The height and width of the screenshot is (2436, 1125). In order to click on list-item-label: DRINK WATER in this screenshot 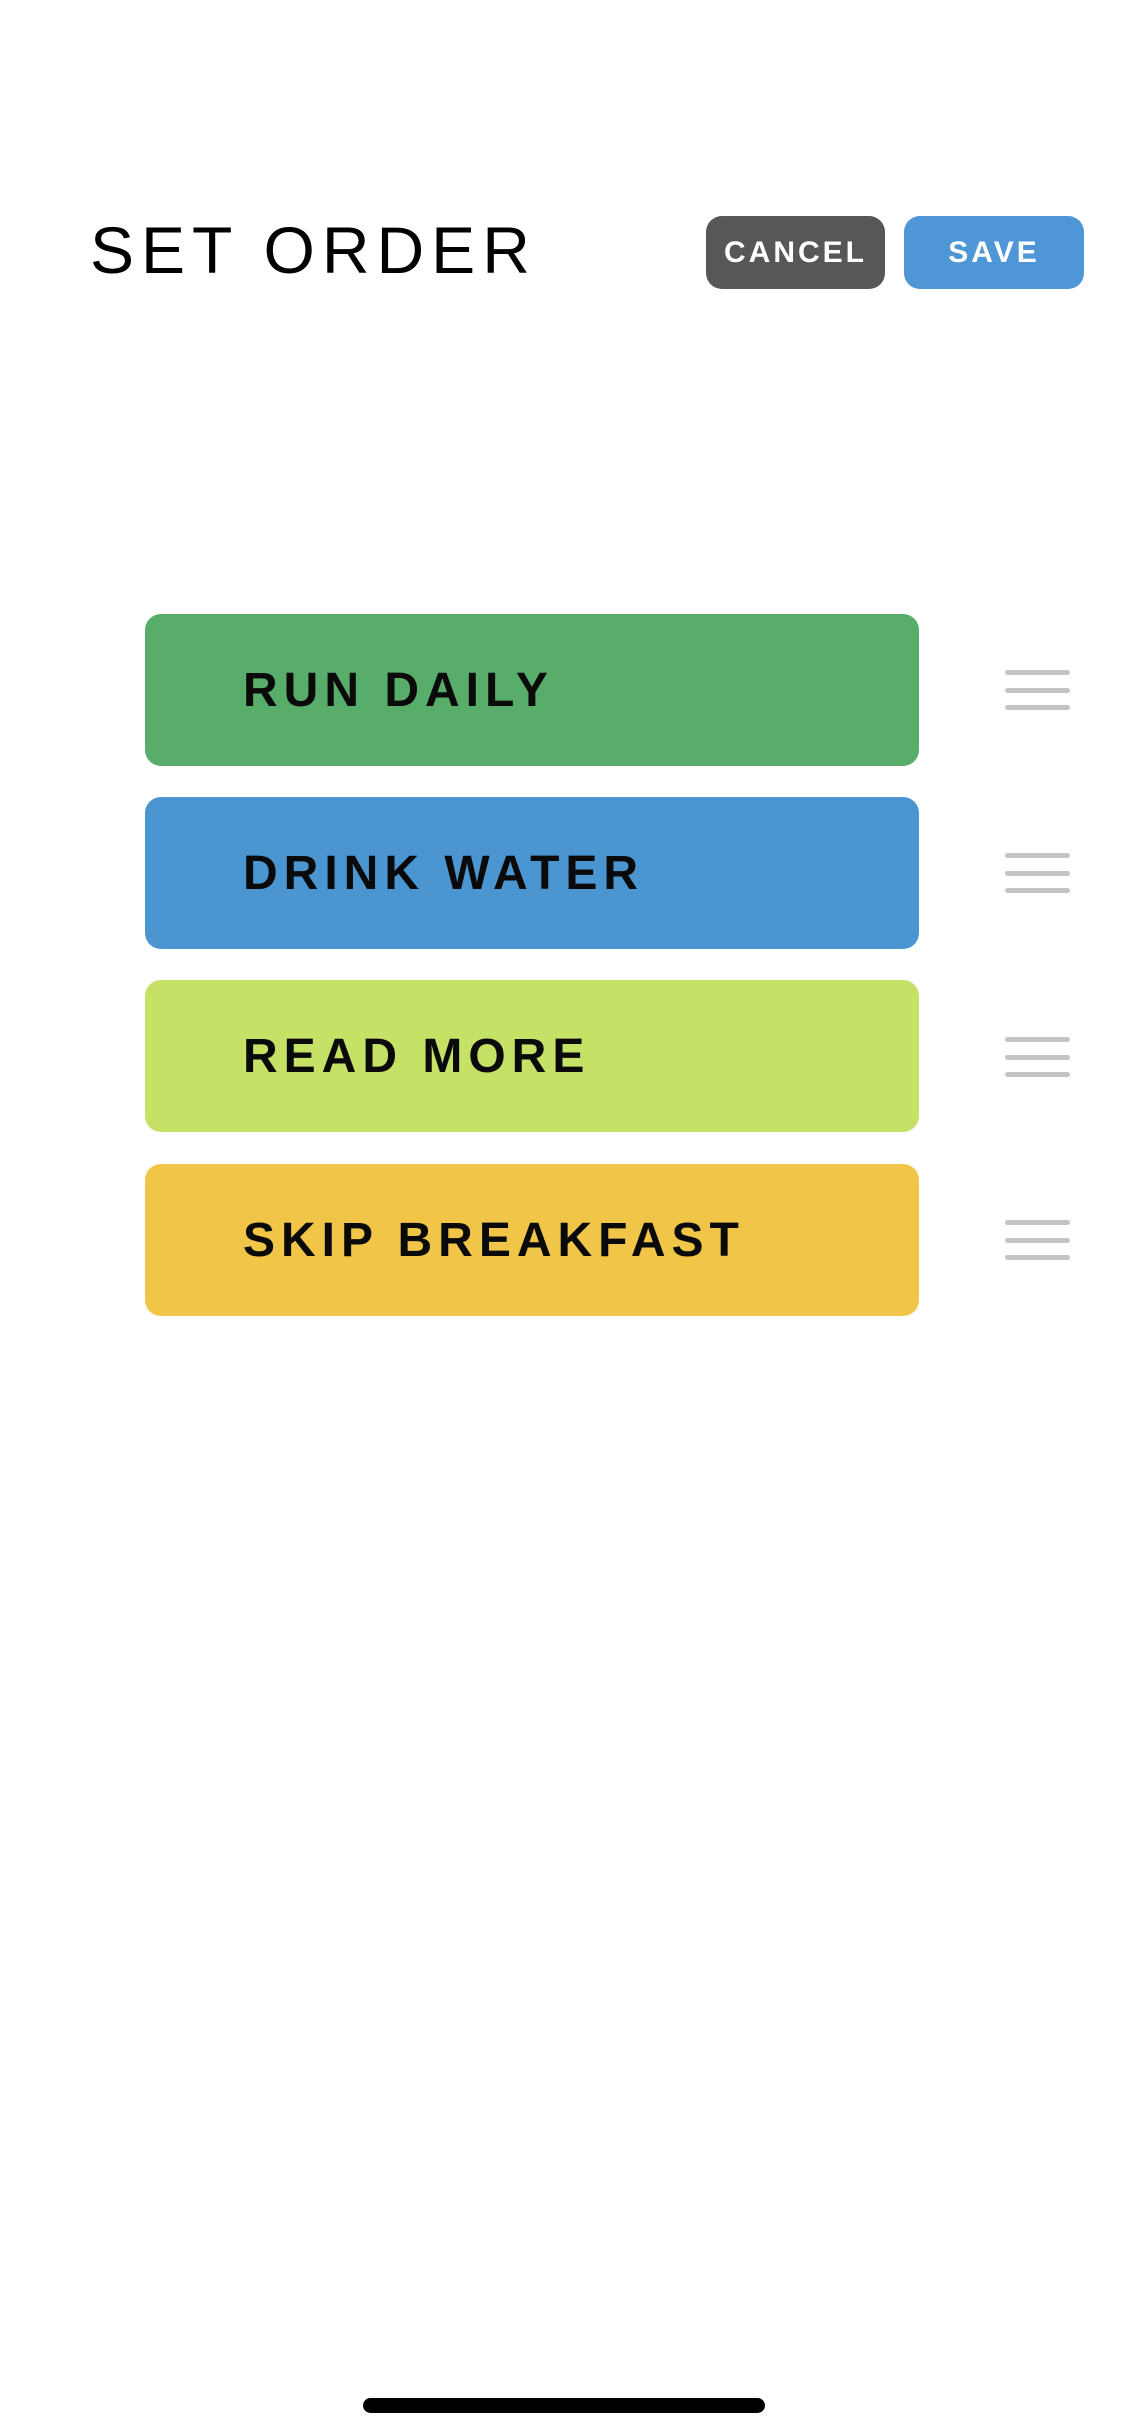, I will do `click(444, 873)`.